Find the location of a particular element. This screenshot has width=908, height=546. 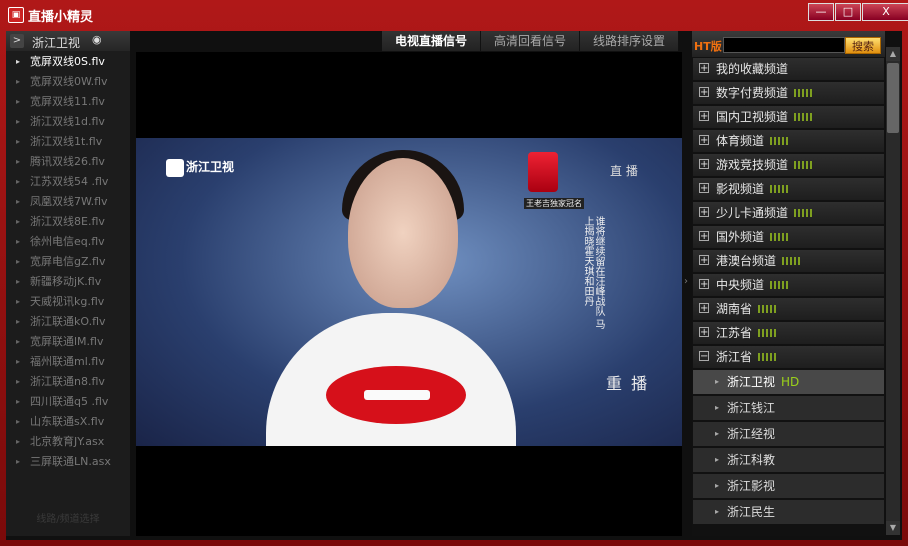

collapse-icon: − is located at coordinates (704, 356).